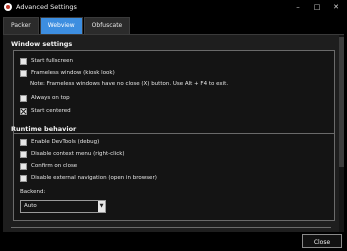  Describe the element at coordinates (101, 206) in the screenshot. I see `chevron-down-icon: ▼` at that location.